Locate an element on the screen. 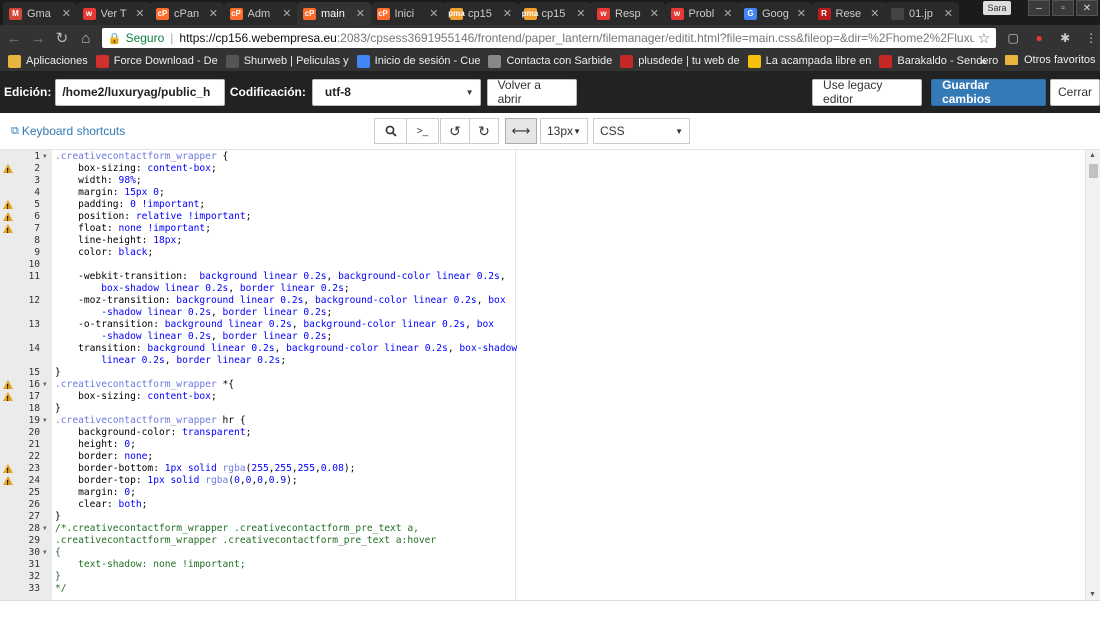  bookmark-label: Aplicaciones is located at coordinates (57, 61).